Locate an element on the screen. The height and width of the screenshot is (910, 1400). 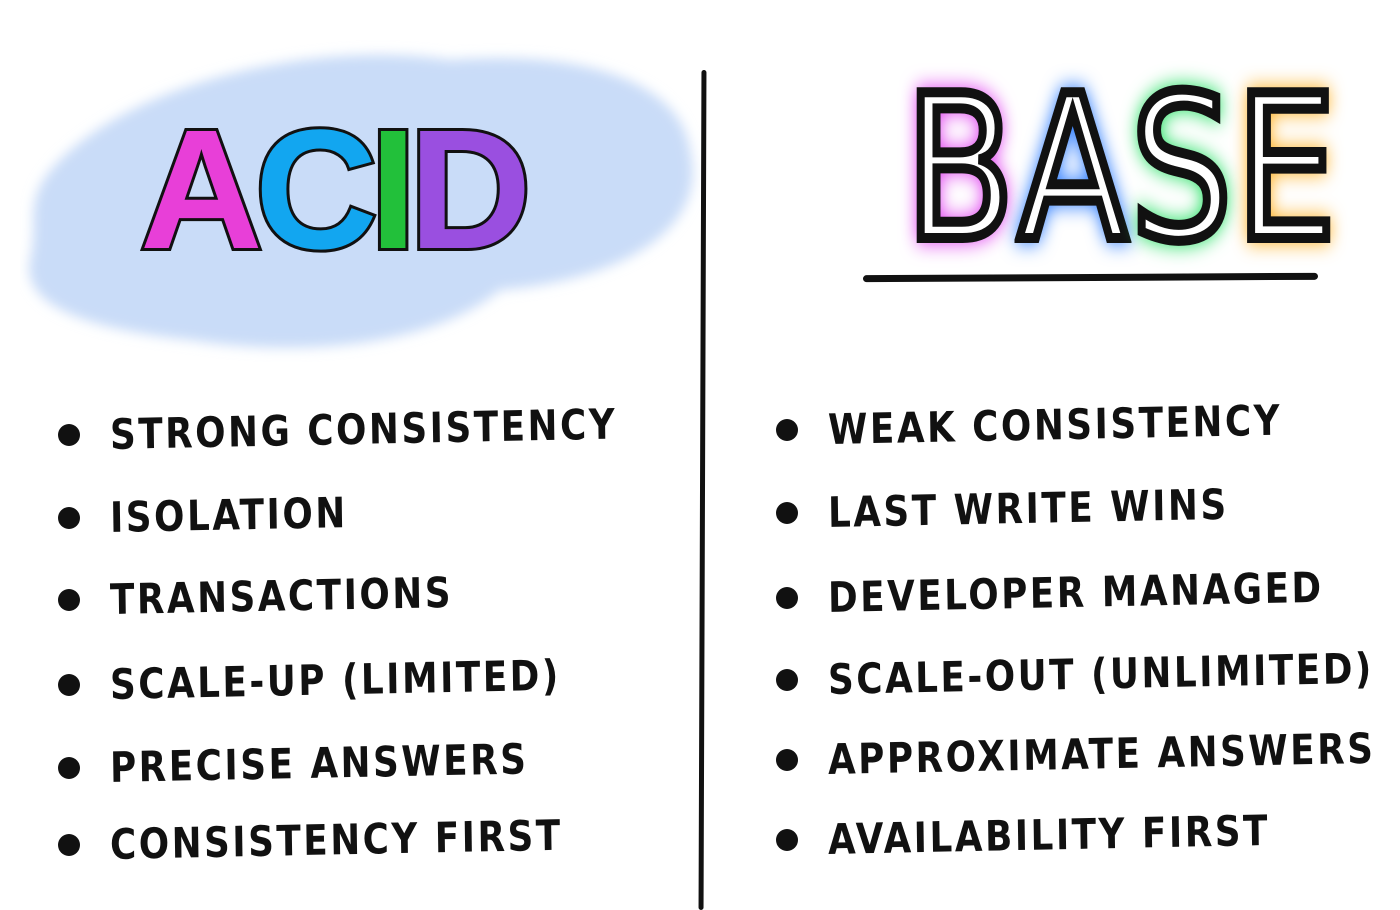
acid-letter-i: I is located at coordinates (393, 190).